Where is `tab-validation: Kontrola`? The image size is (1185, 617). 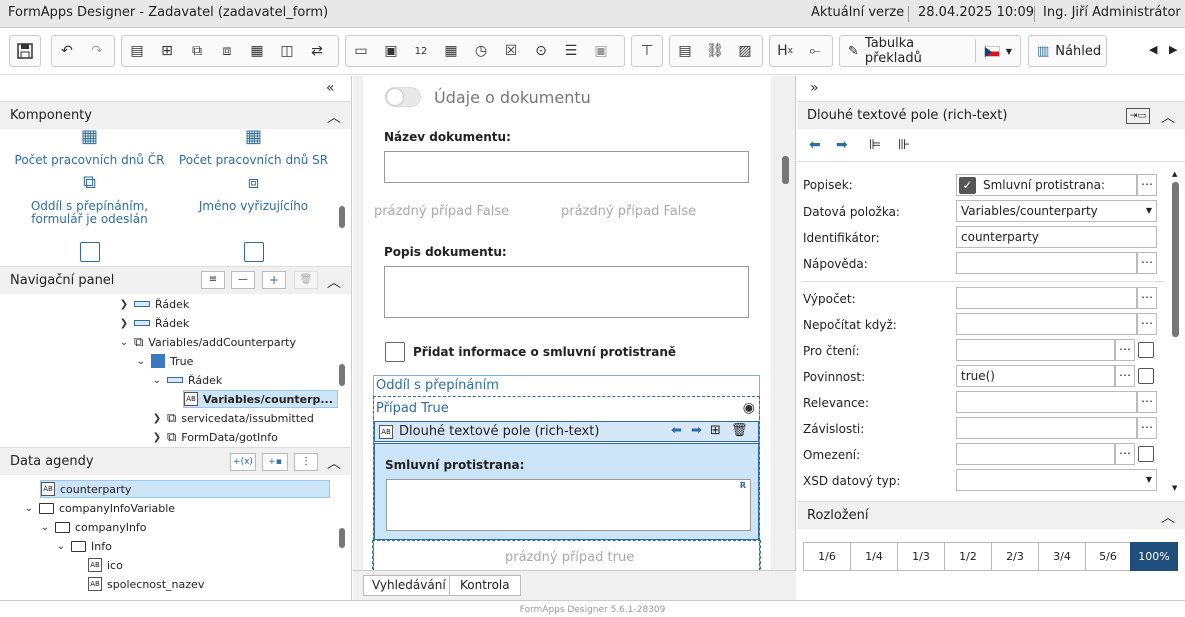 tab-validation: Kontrola is located at coordinates (485, 585).